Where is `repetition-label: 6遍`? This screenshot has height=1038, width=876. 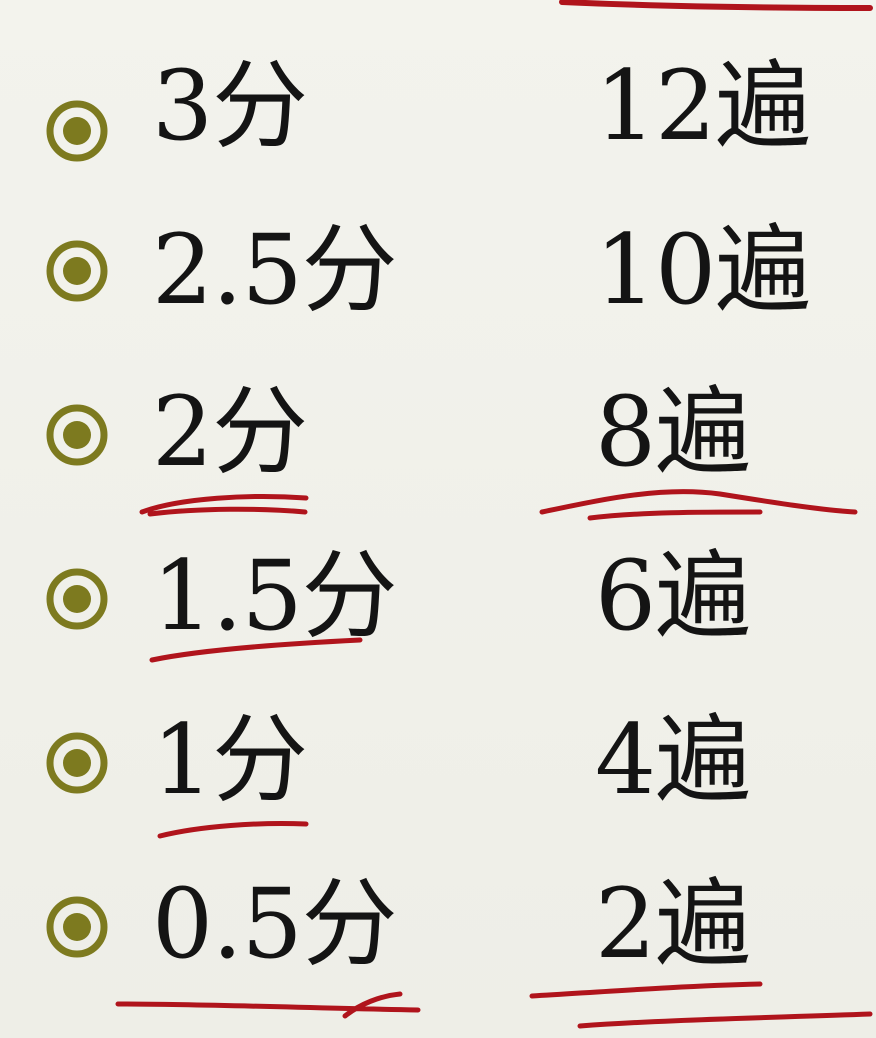
repetition-label: 6遍 is located at coordinates (673, 596).